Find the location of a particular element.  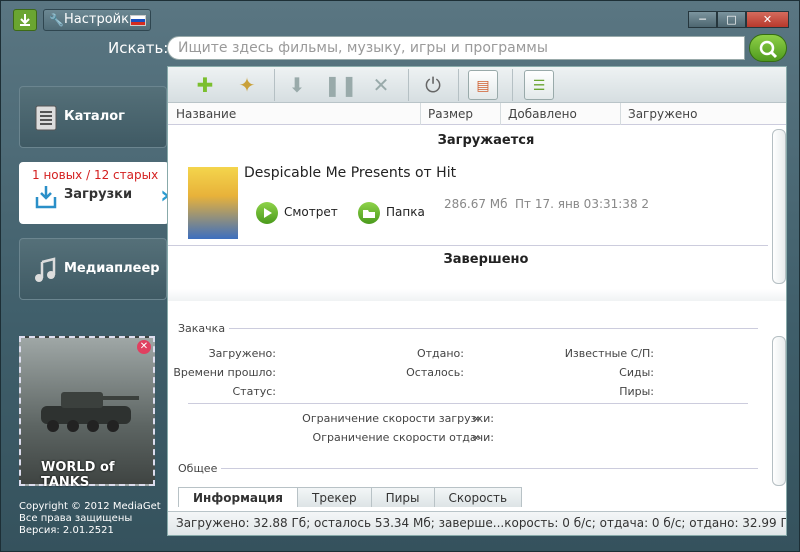

download-thumbnail is located at coordinates (213, 203).